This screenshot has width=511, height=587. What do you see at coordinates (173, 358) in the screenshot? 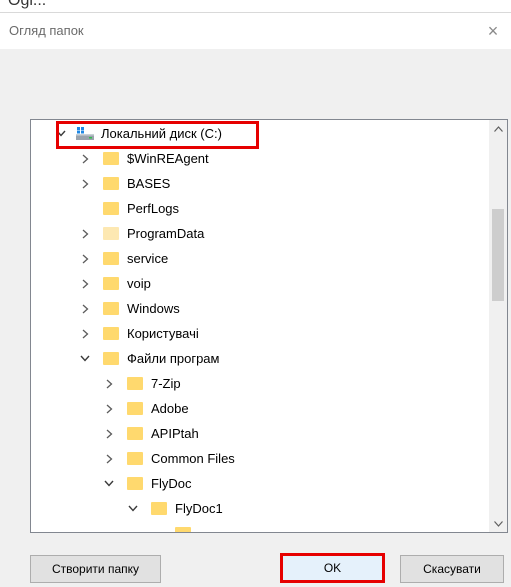
I see `tree-item-label: Файли програм` at bounding box center [173, 358].